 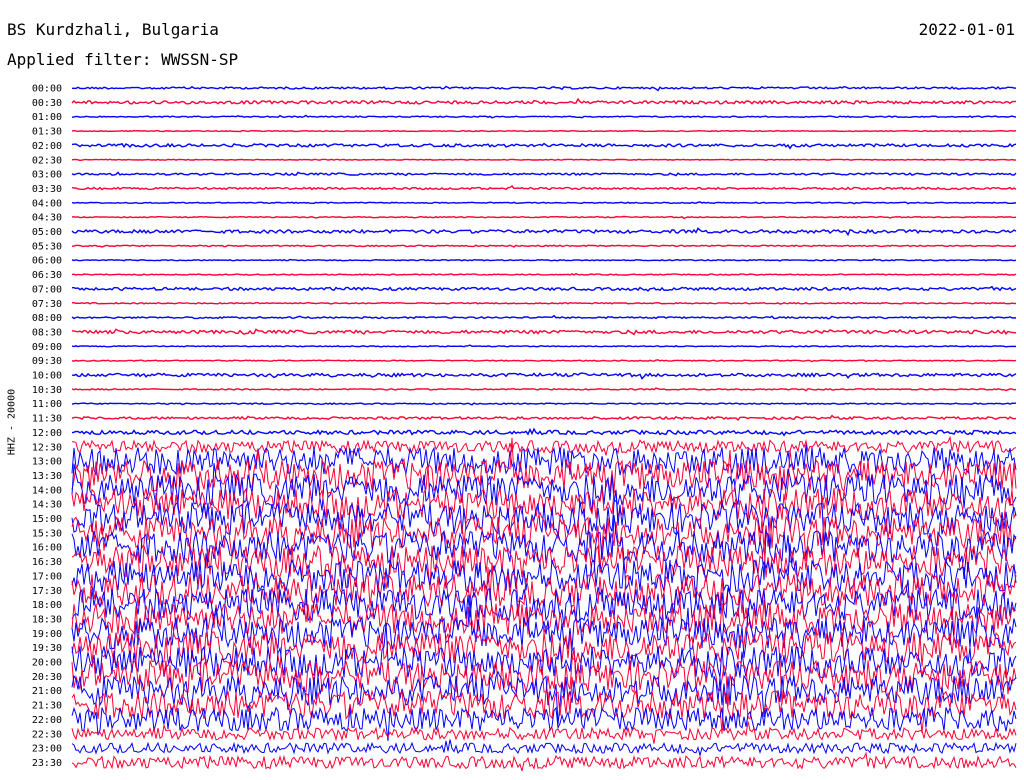 I want to click on row-time-label: 16:00, so click(x=47, y=548).